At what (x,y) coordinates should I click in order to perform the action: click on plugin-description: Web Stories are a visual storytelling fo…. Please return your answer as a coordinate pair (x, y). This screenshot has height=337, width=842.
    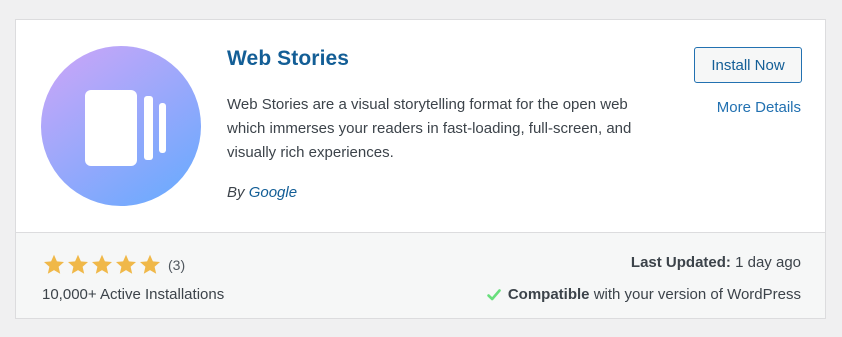
    Looking at the image, I should click on (429, 128).